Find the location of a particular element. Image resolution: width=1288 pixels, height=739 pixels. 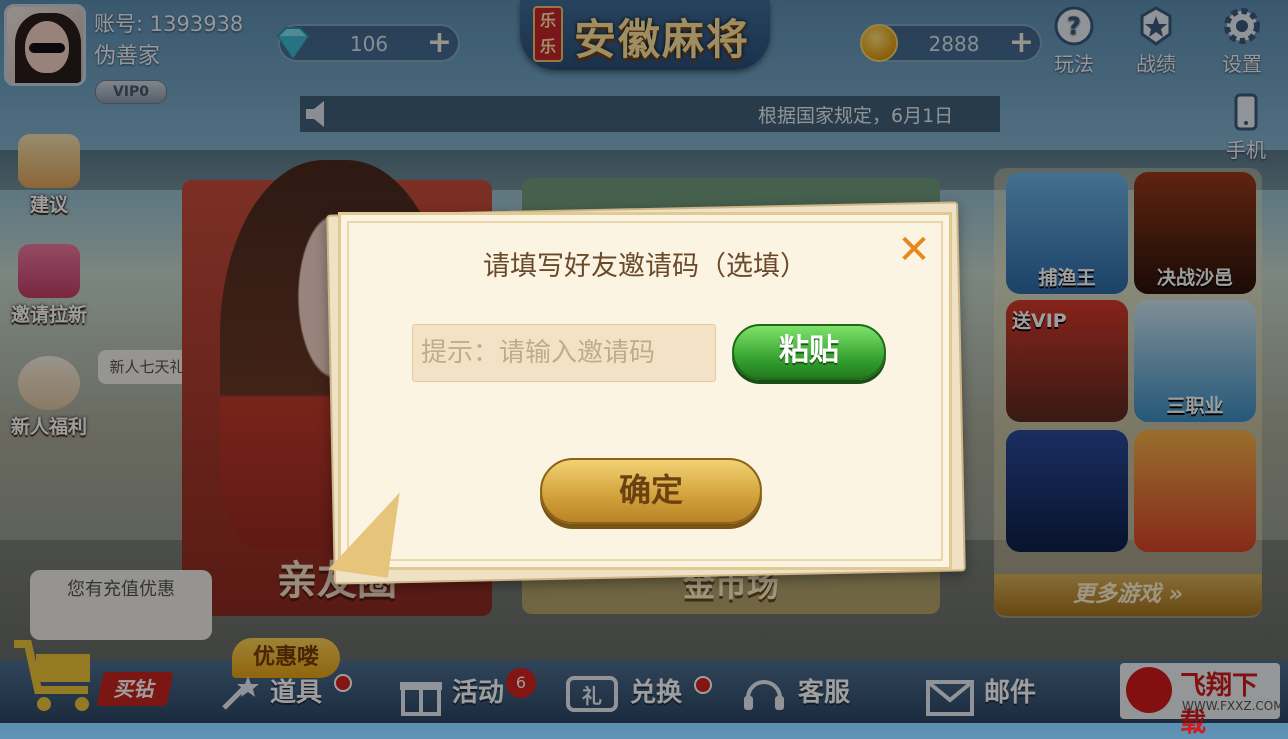

paste-button: 粘贴 is located at coordinates (809, 352).